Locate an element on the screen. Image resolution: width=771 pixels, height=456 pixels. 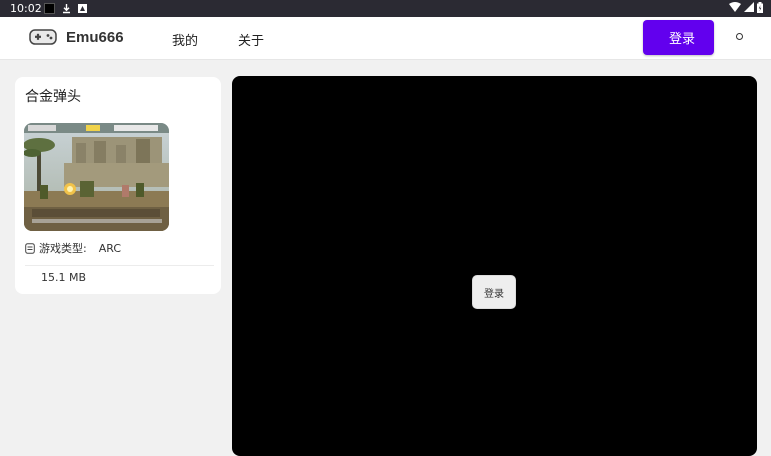
app-header: Emu666 我的 关于 登录 is located at coordinates (385, 38).